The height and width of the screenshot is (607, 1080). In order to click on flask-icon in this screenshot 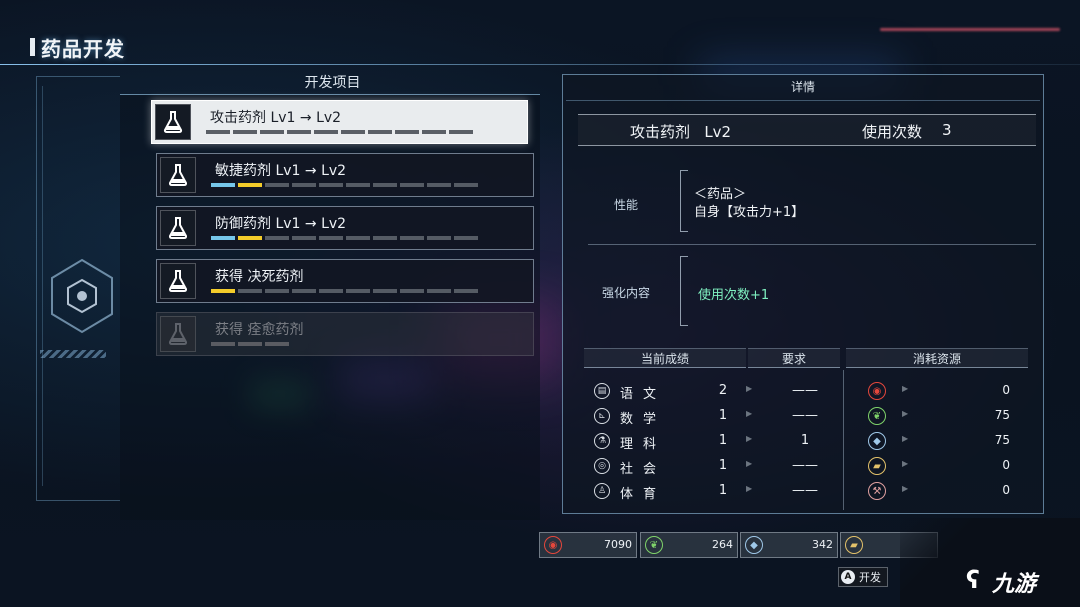, I will do `click(178, 175)`.